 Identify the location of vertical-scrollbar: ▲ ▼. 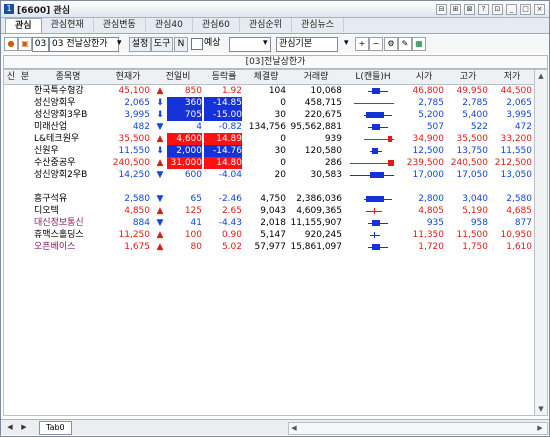
(541, 242).